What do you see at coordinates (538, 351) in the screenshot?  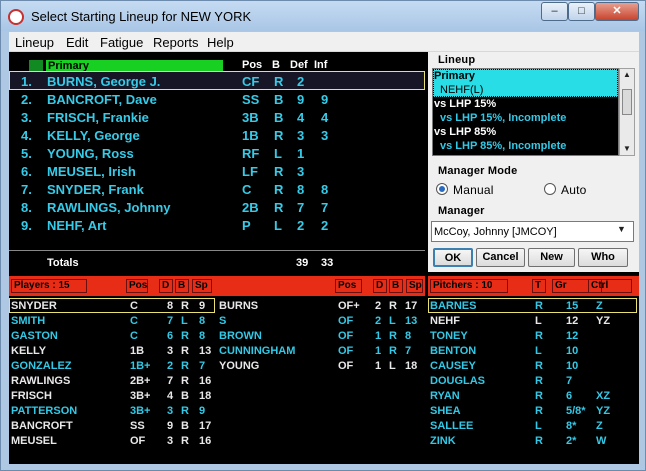 I see `pitcher-throws: L` at bounding box center [538, 351].